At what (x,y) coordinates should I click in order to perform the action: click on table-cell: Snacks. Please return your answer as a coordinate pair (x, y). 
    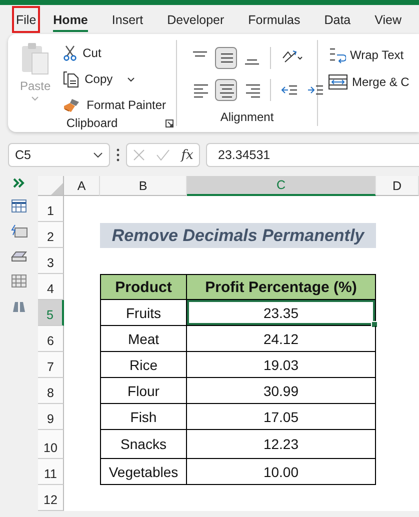
    Looking at the image, I should click on (143, 444).